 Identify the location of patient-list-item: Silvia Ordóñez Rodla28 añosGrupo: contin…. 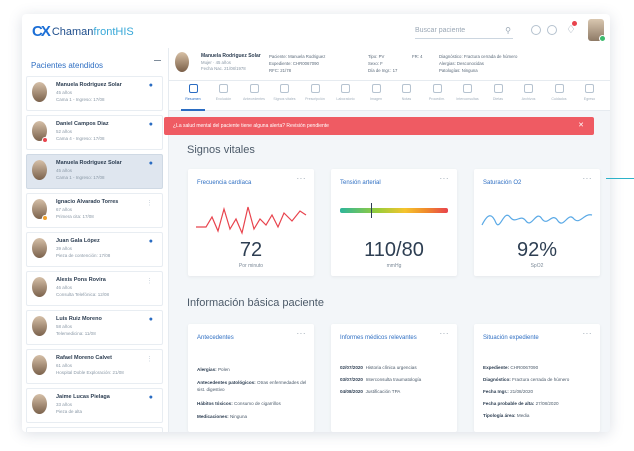
(94, 429).